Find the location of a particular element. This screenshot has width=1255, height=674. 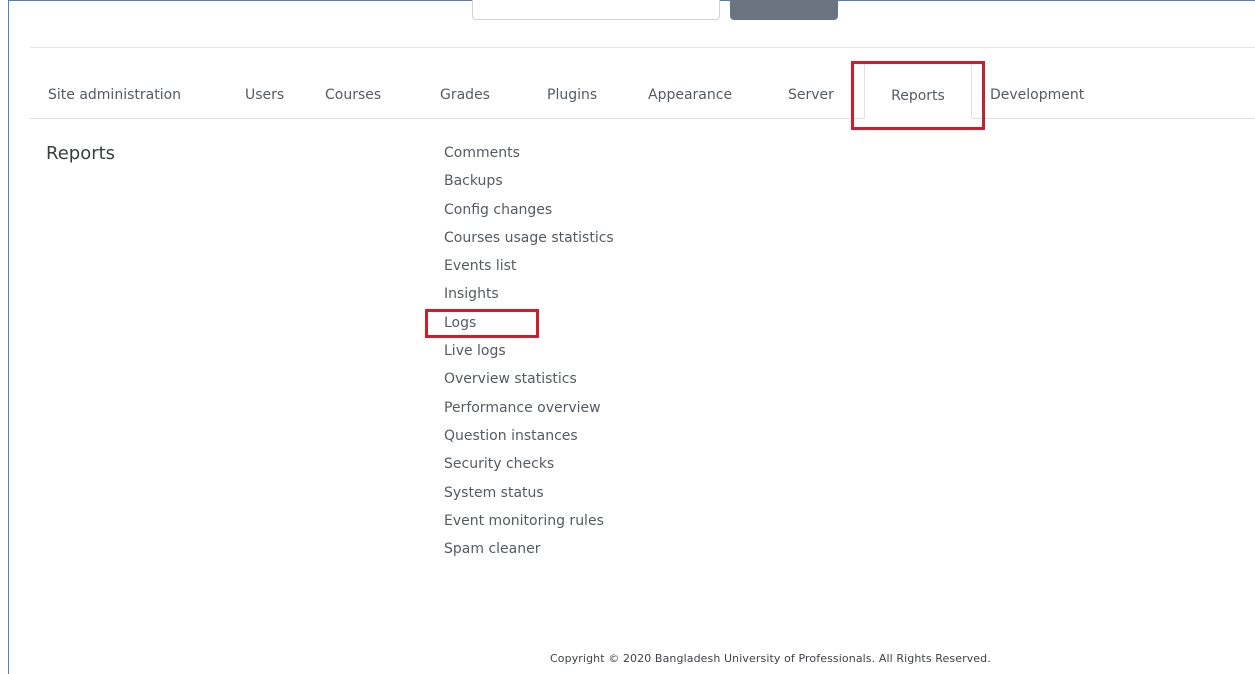

tab-users: Users is located at coordinates (264, 90).